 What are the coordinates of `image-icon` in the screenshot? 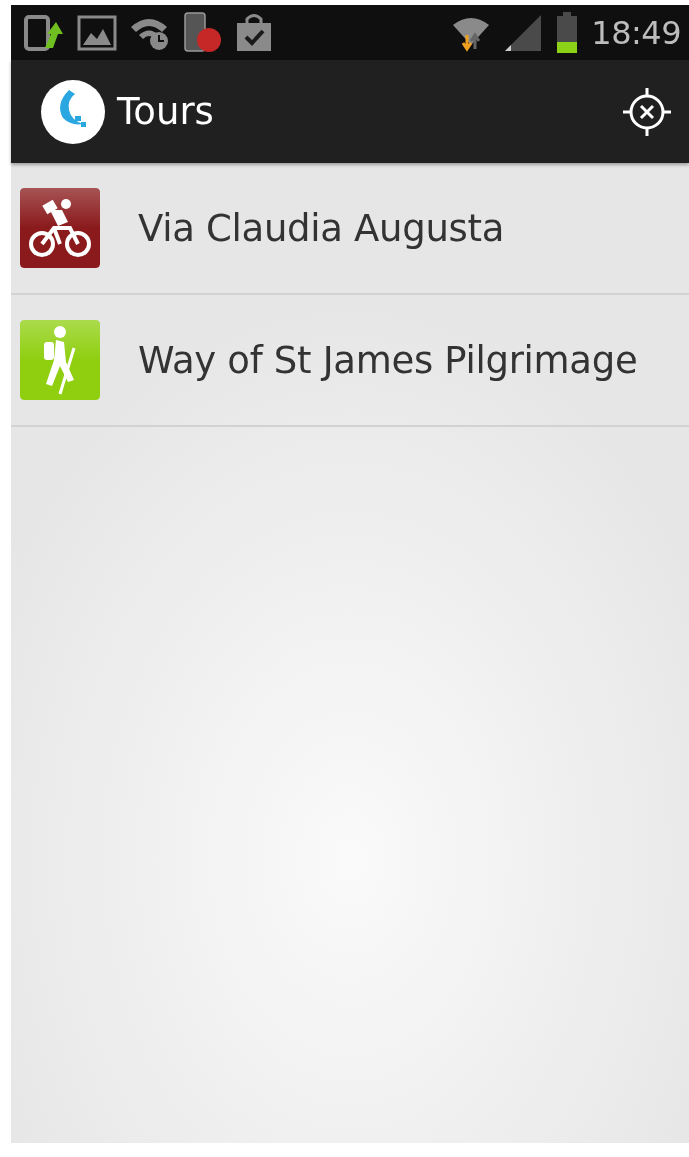 It's located at (97, 32).